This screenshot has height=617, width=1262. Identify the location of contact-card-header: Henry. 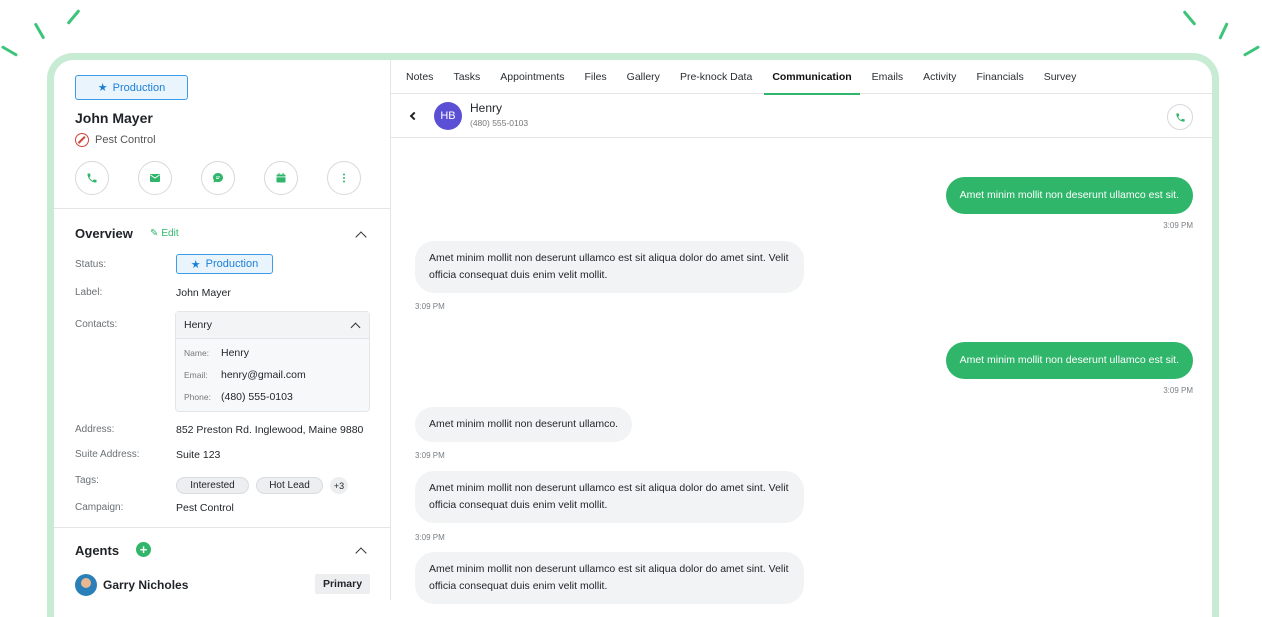
(272, 325).